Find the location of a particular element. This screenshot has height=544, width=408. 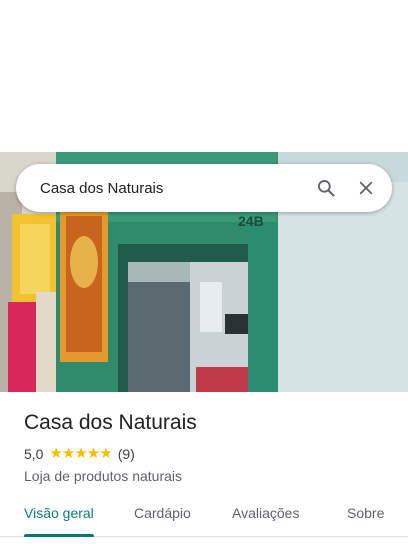

tab-menu: Cardápio is located at coordinates (162, 514).